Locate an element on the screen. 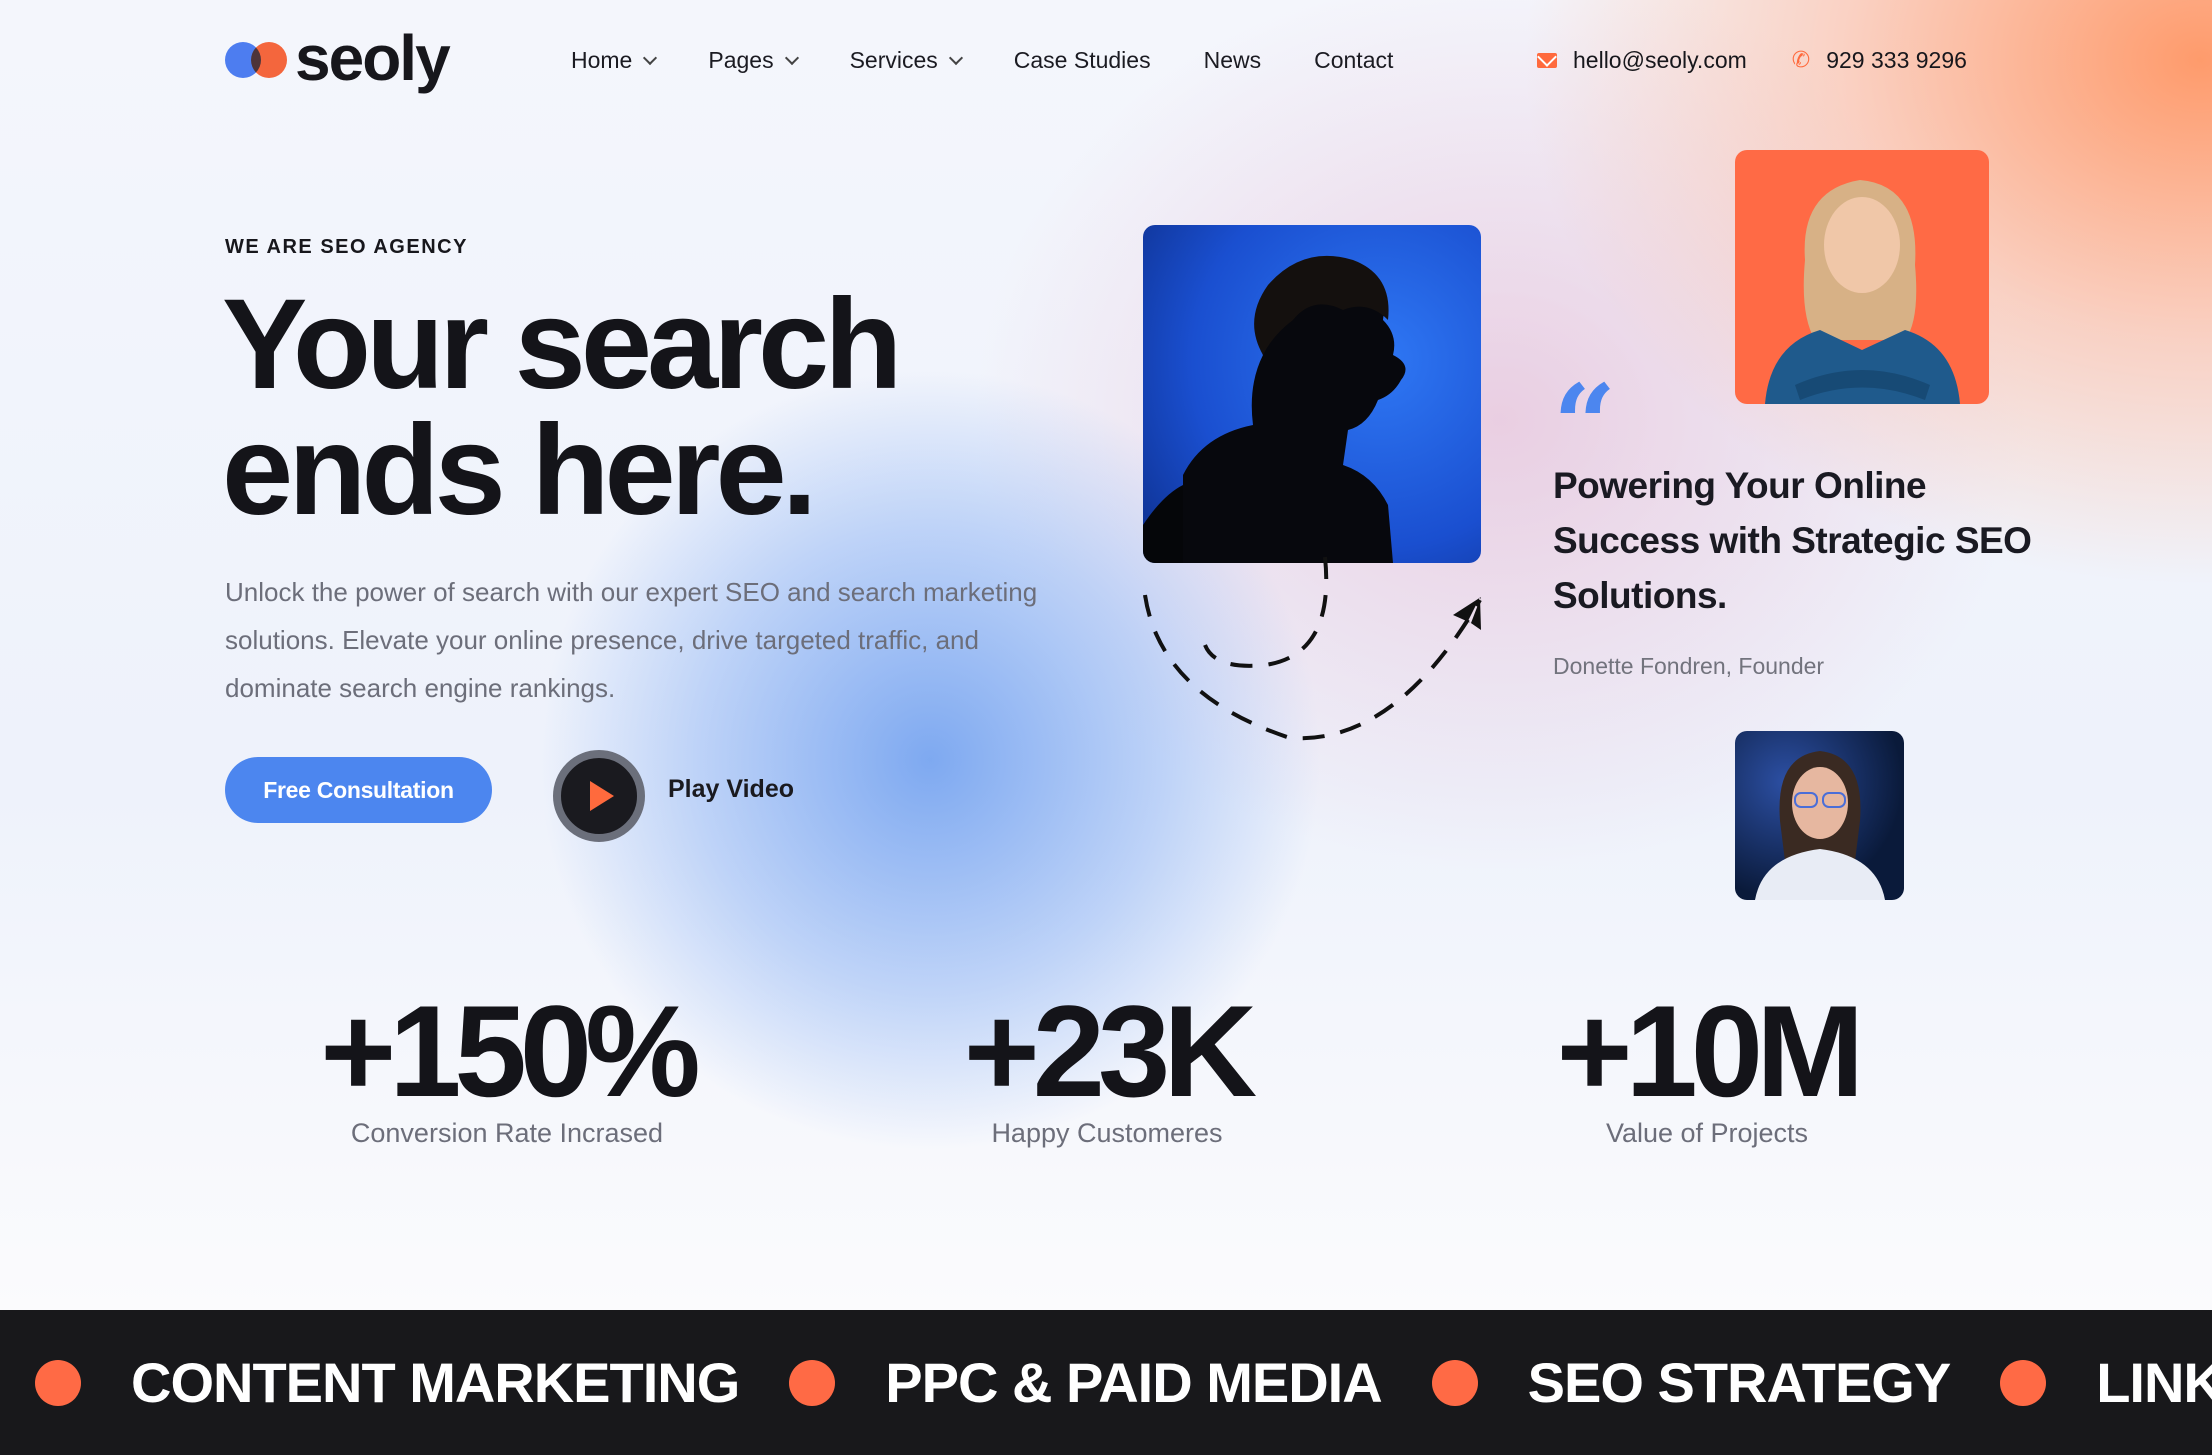  stat-value: +23K is located at coordinates (1110, 1051).